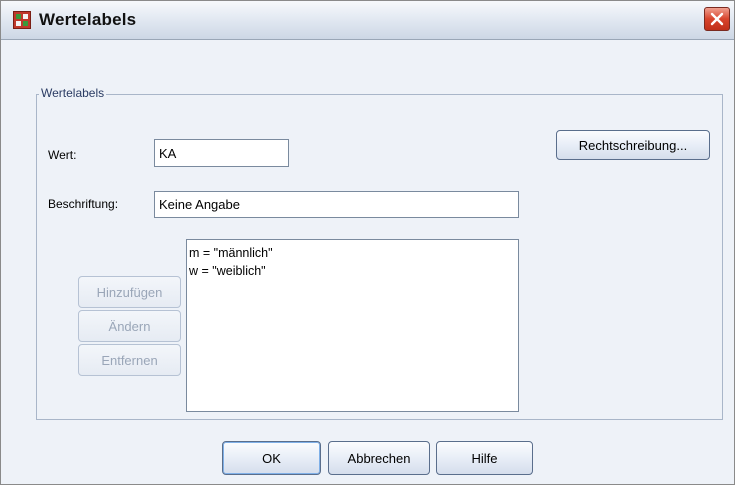 Image resolution: width=735 pixels, height=485 pixels. What do you see at coordinates (221, 153) in the screenshot?
I see `value-field` at bounding box center [221, 153].